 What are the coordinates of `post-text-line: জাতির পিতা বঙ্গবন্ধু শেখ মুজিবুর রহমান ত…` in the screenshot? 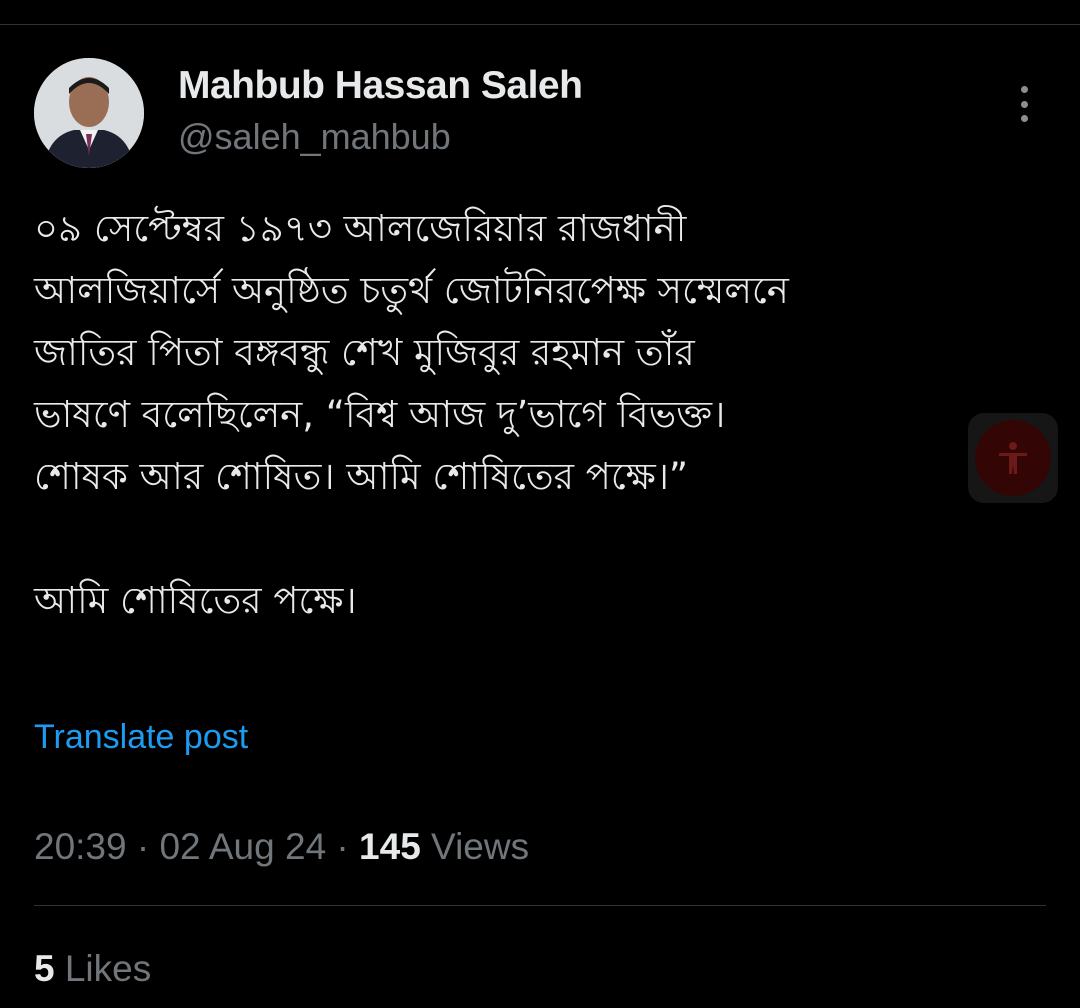 It's located at (364, 352).